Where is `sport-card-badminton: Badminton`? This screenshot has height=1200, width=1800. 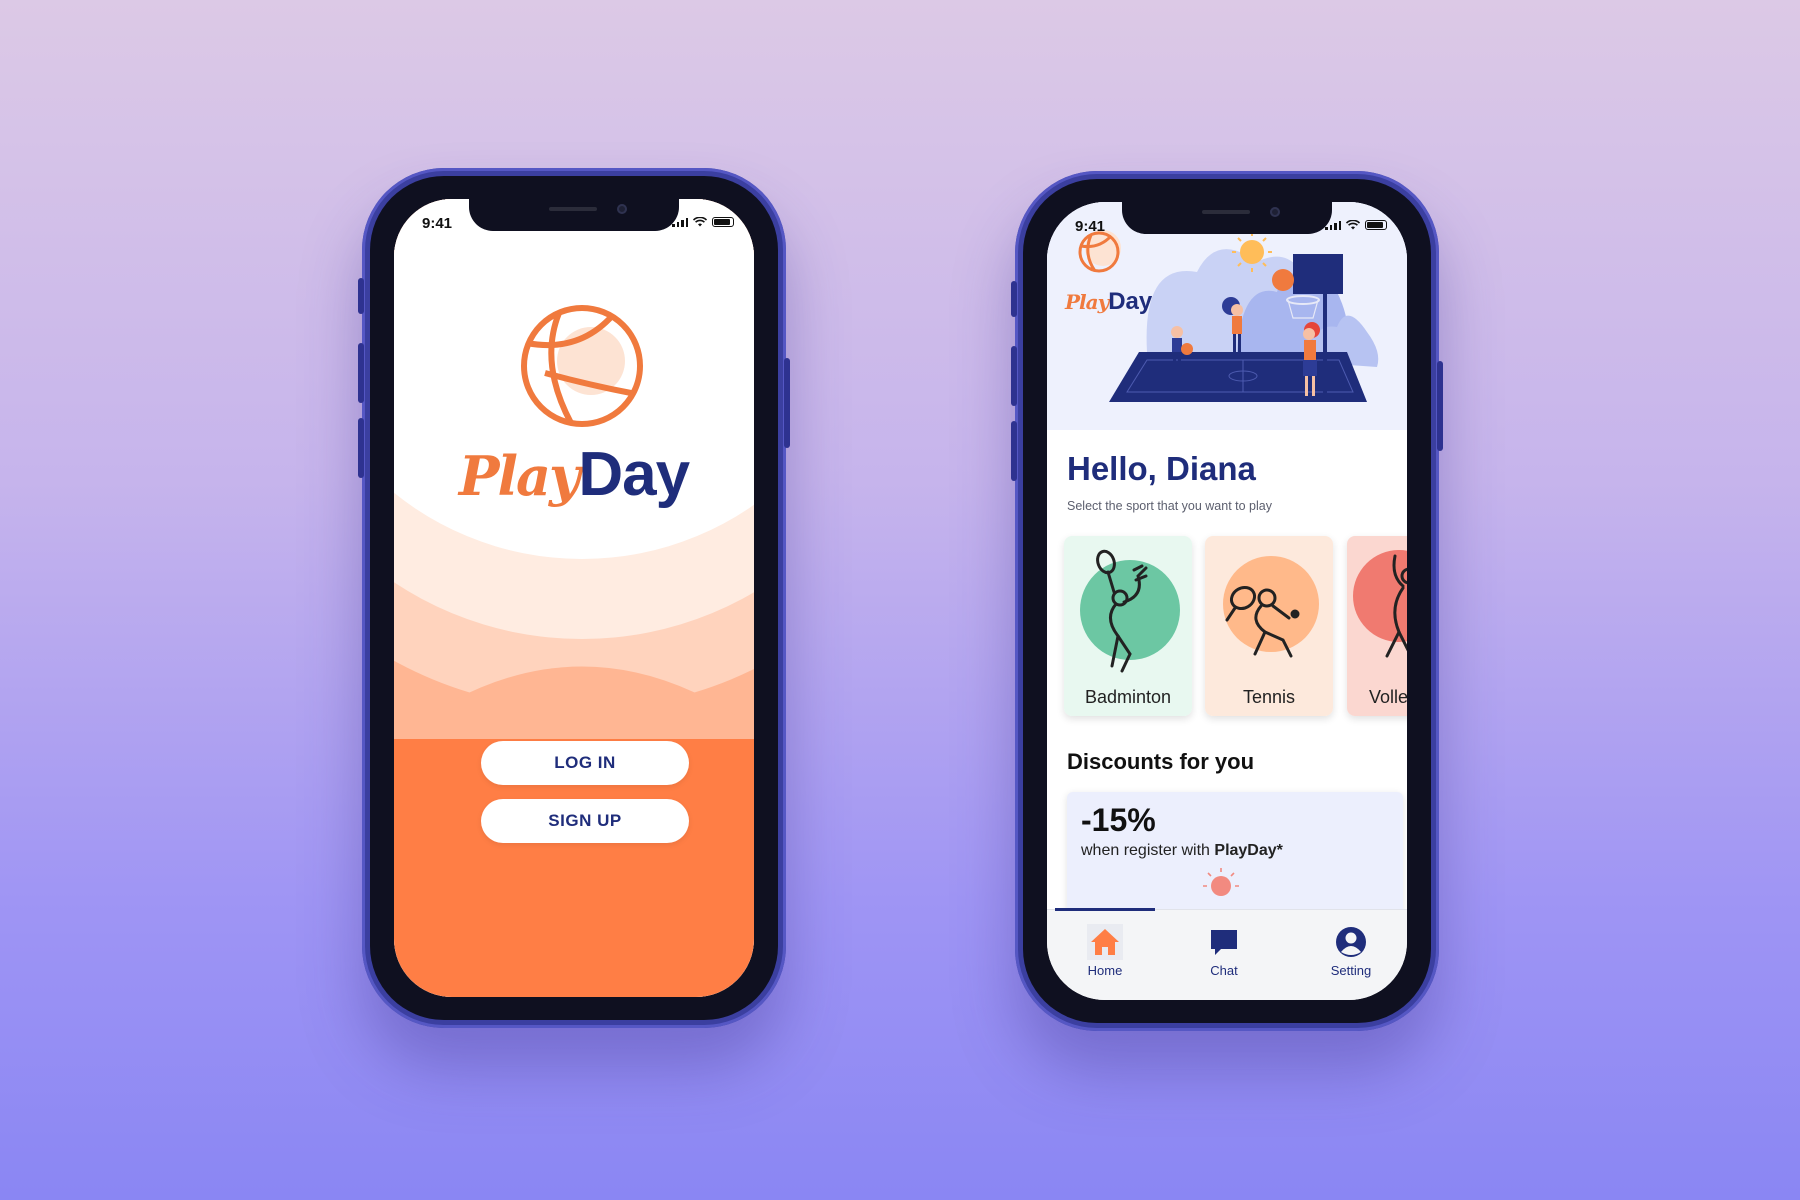
sport-card-badminton: Badminton is located at coordinates (1128, 626).